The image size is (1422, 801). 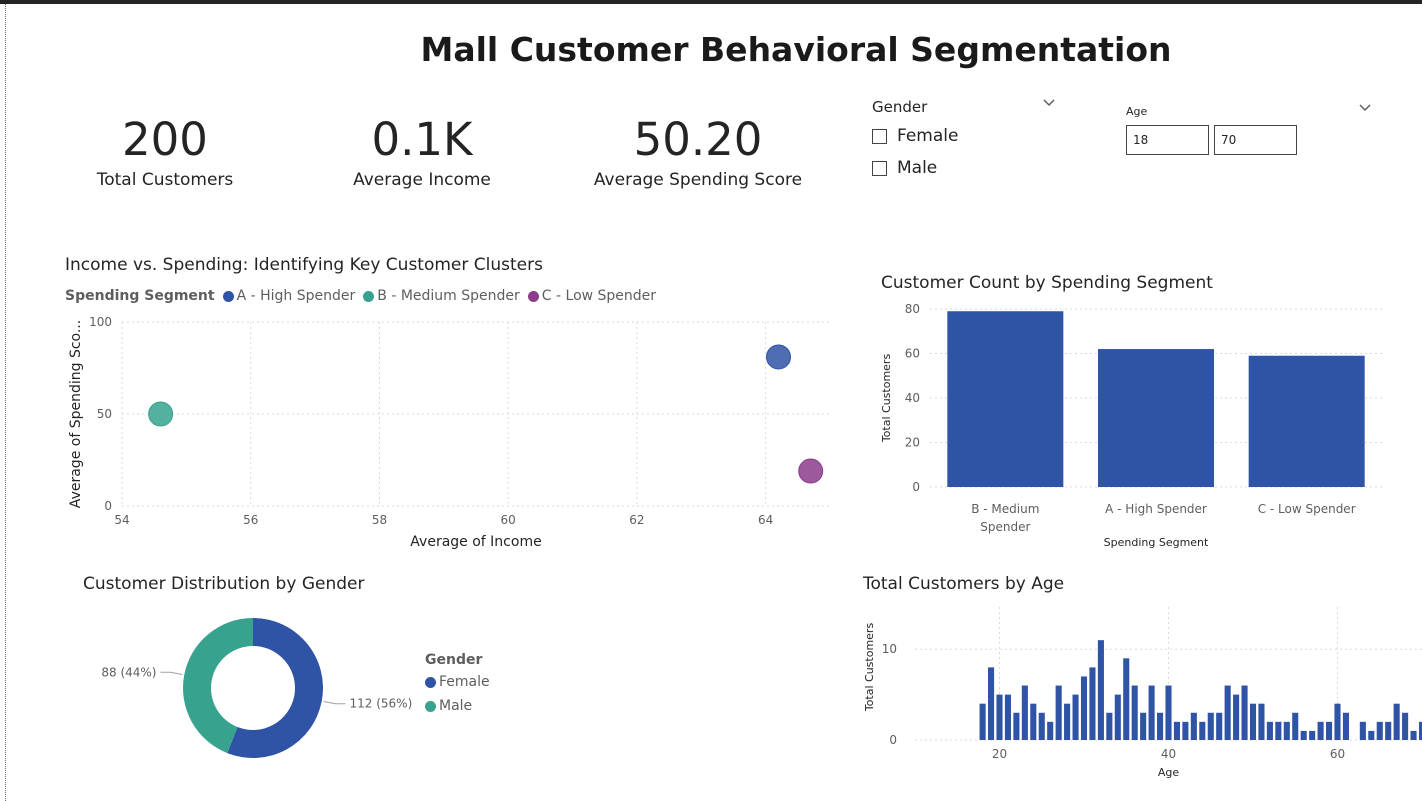 I want to click on scatter-y-tick-label: 100, so click(x=100, y=322).